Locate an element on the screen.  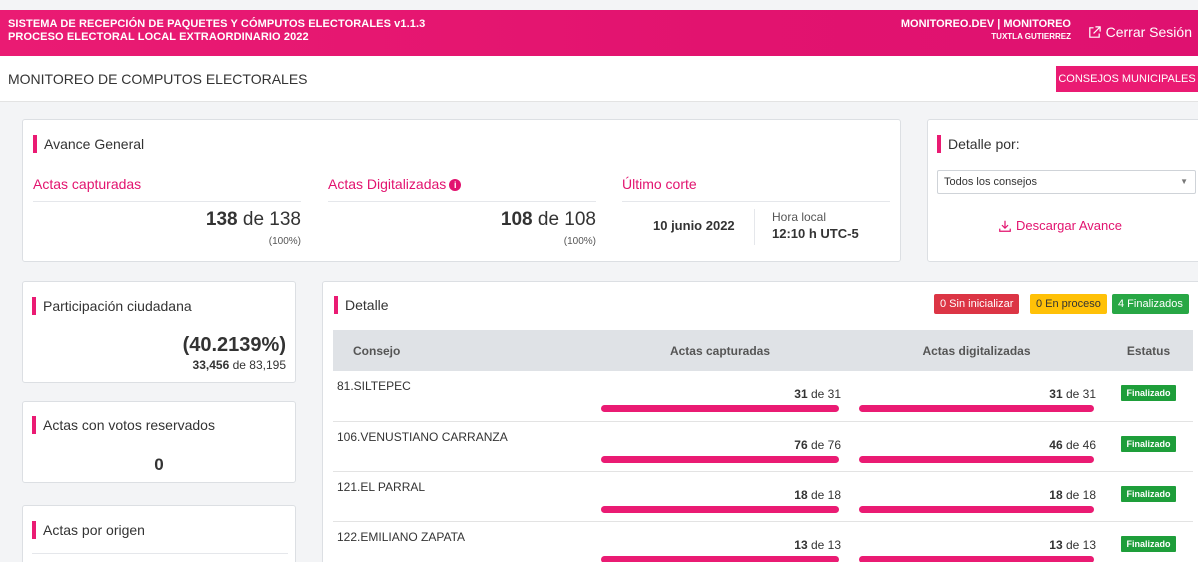
actas-origen-card: Actas por origen is located at coordinates (159, 533).